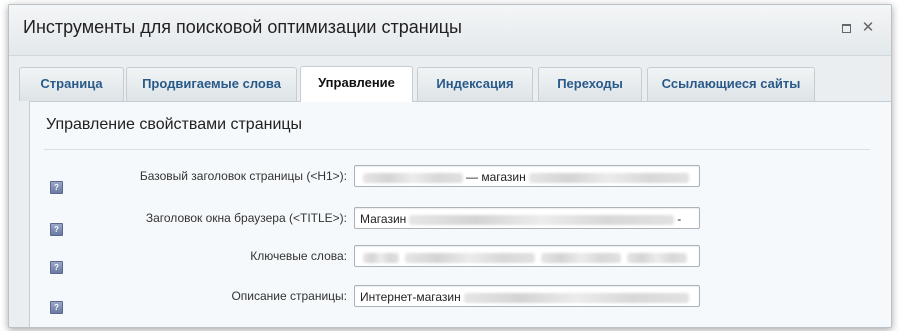 This screenshot has height=331, width=900. I want to click on tab-promoted-words: Продвигаемые слова, so click(211, 84).